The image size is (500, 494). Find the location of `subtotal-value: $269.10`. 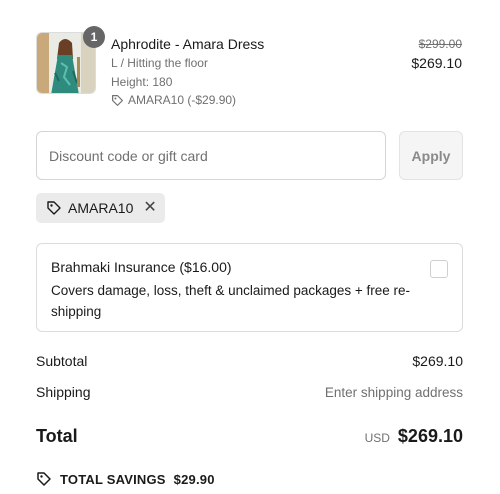

subtotal-value: $269.10 is located at coordinates (437, 361).